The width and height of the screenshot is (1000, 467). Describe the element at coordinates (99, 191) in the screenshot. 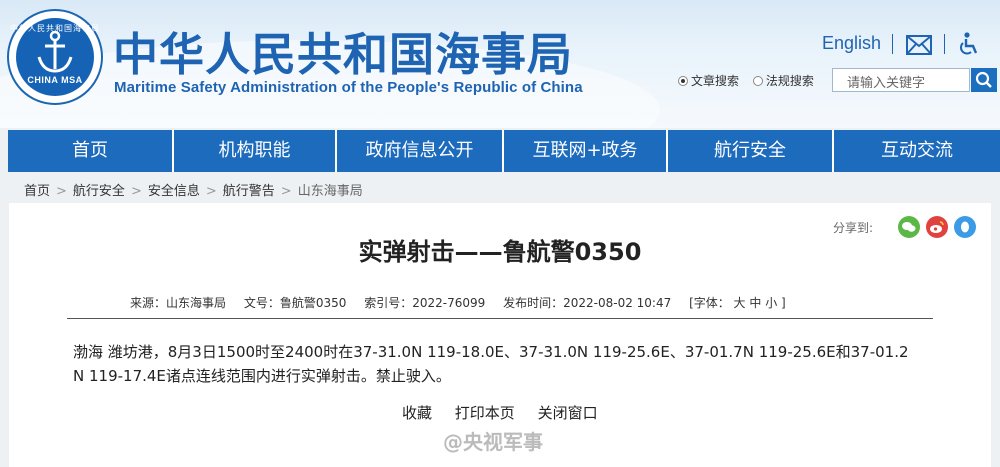

I see `breadcrumb-navigation-safety: 航行安全` at that location.